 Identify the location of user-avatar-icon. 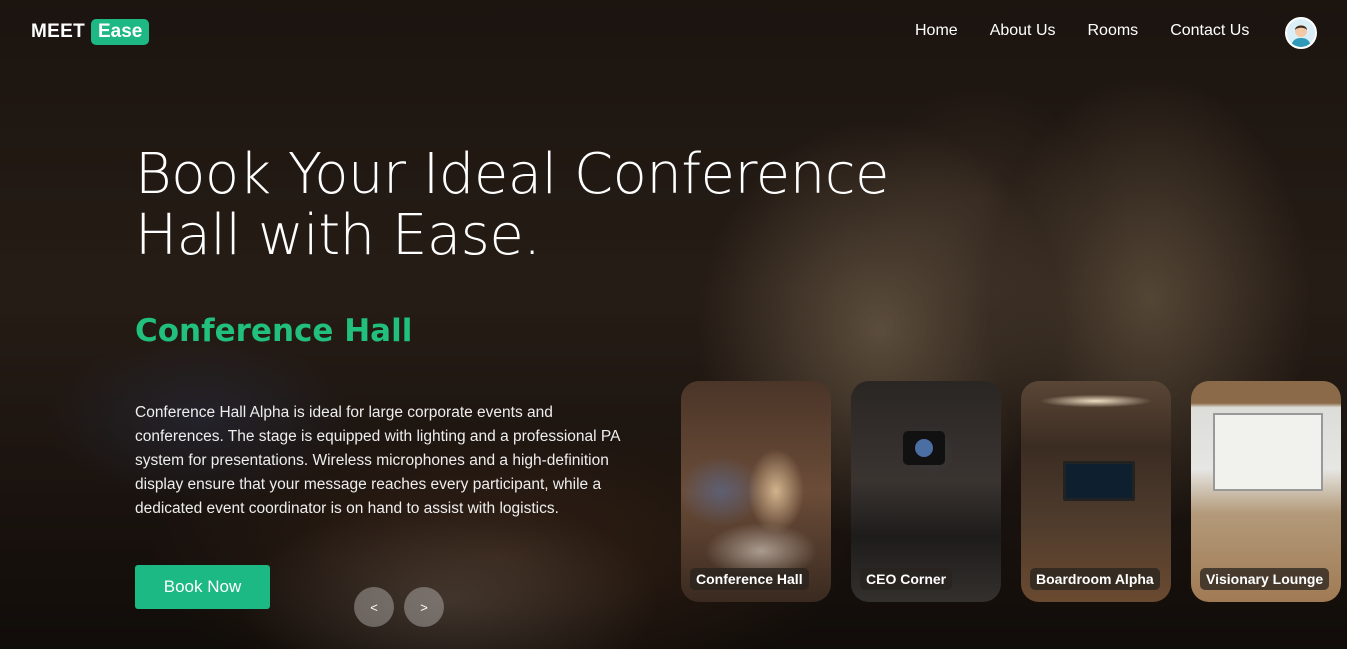
(1301, 33).